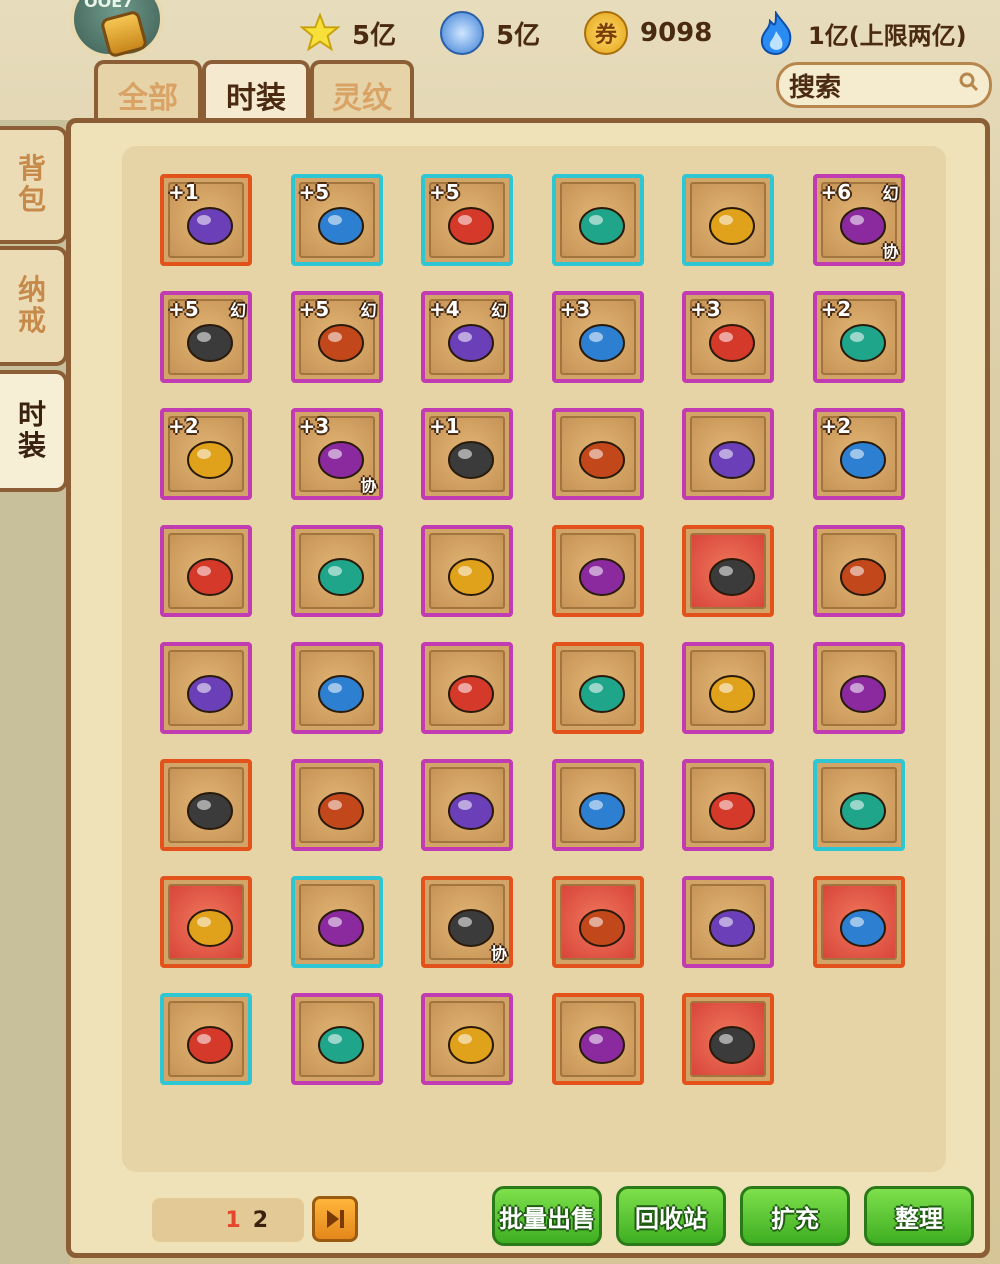 This screenshot has width=1000, height=1264. What do you see at coordinates (606, 33) in the screenshot?
I see `ticket-coin-icon: 券` at bounding box center [606, 33].